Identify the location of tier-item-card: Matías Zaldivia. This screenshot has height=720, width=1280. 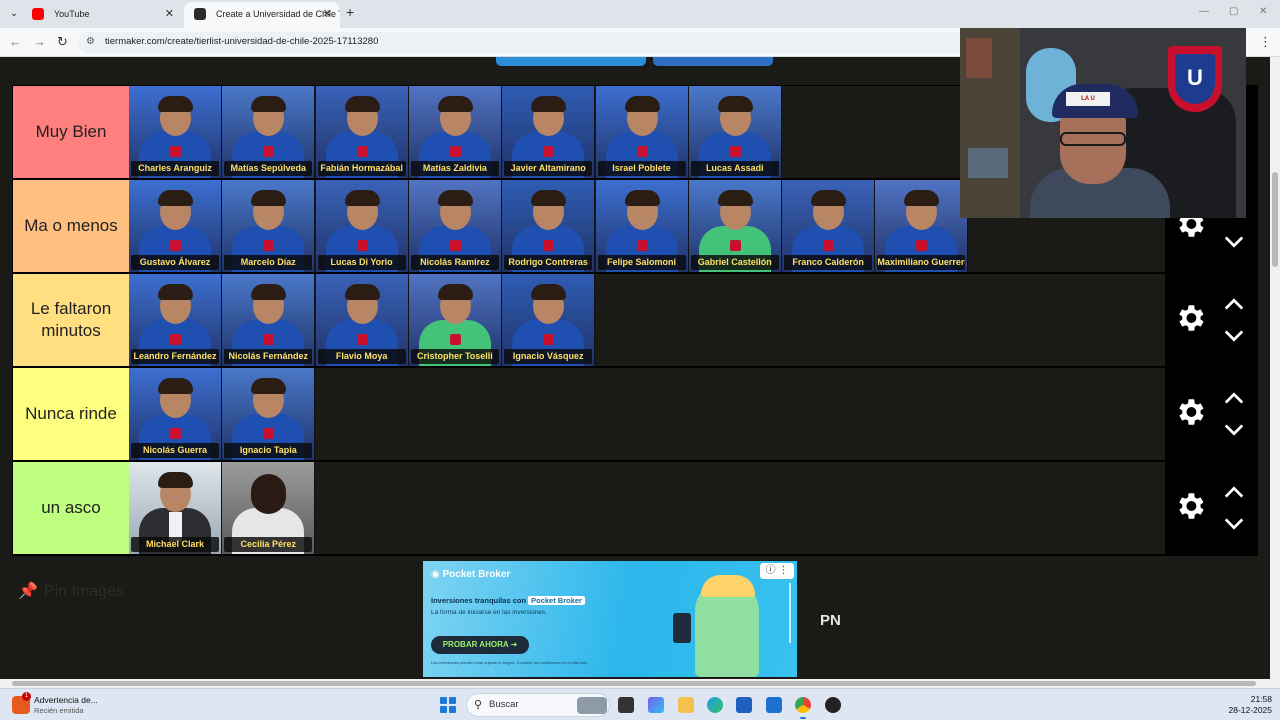
(455, 132).